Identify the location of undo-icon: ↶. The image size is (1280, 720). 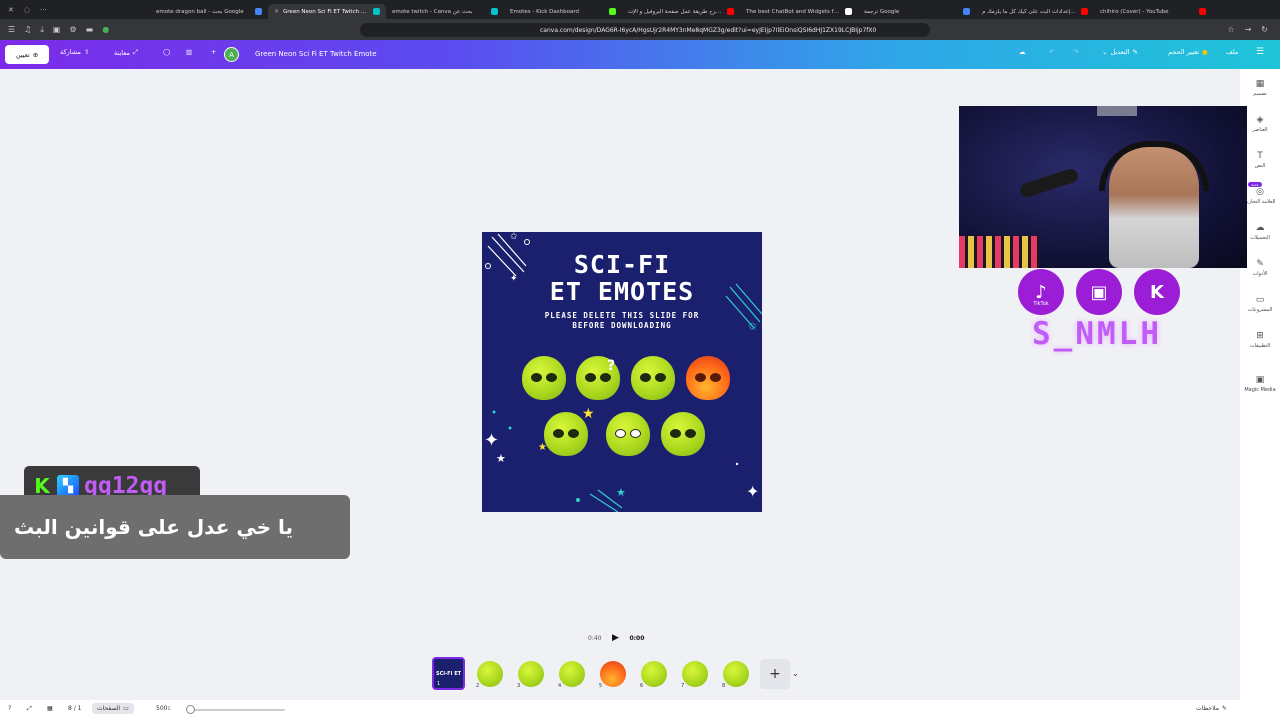
(1051, 52).